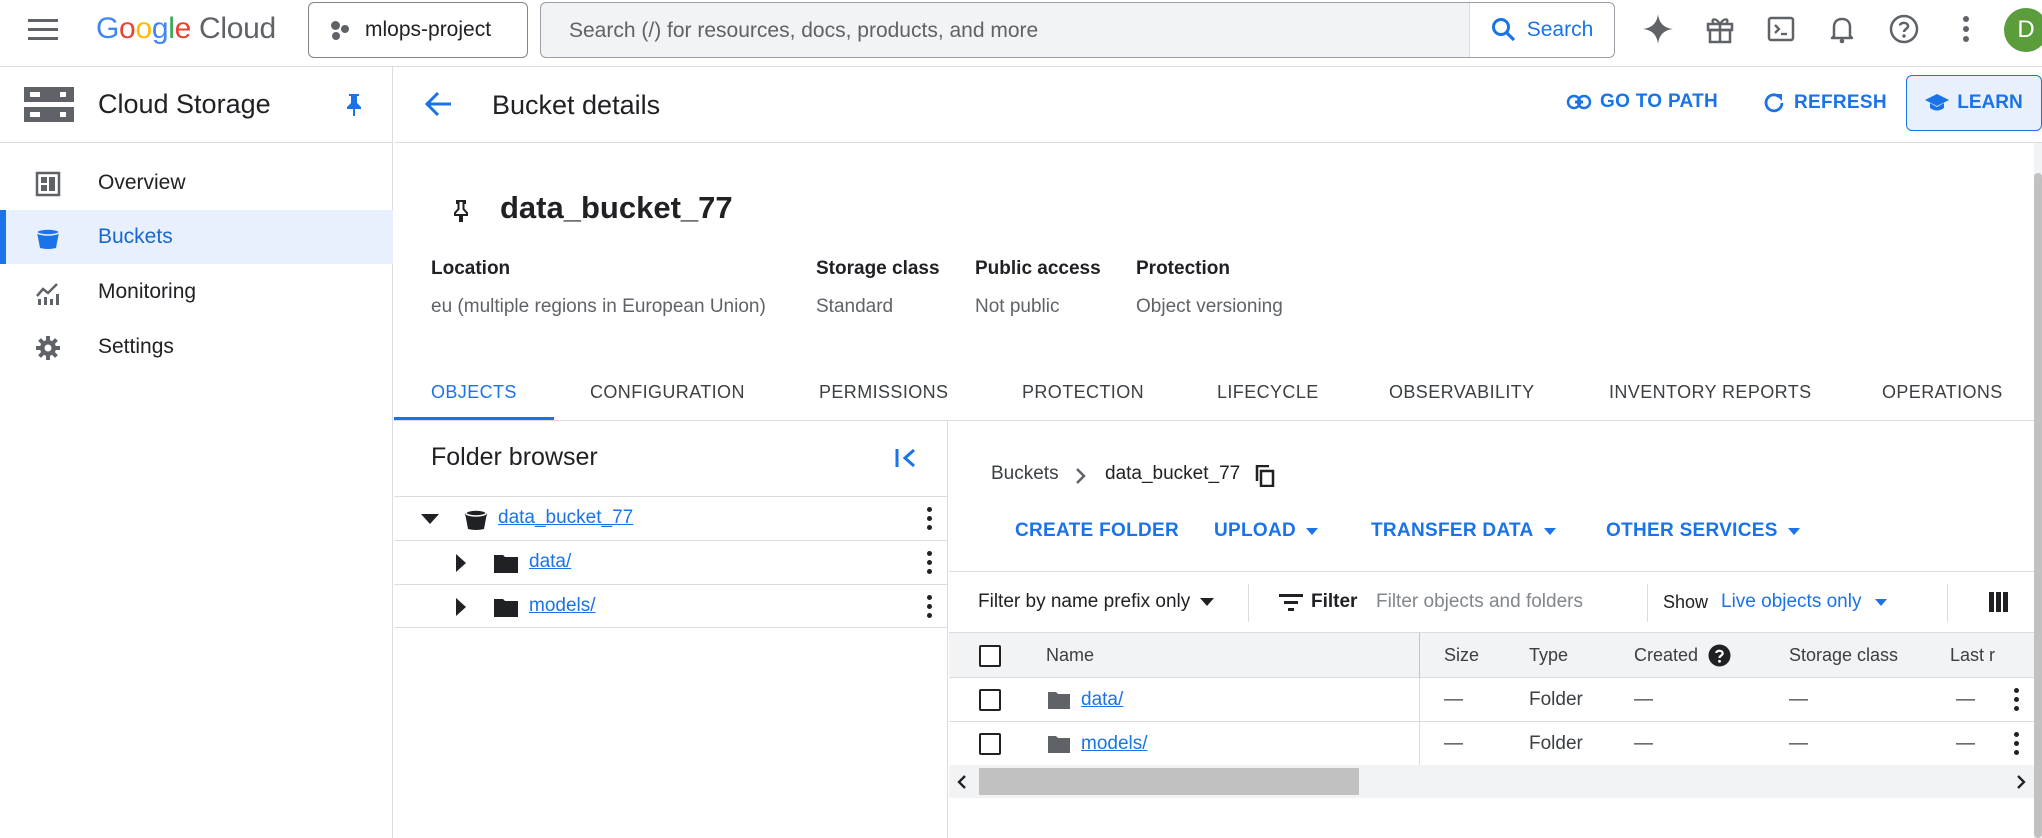 The image size is (2042, 838). What do you see at coordinates (196, 347) in the screenshot?
I see `sidebar-item-settings: Settings` at bounding box center [196, 347].